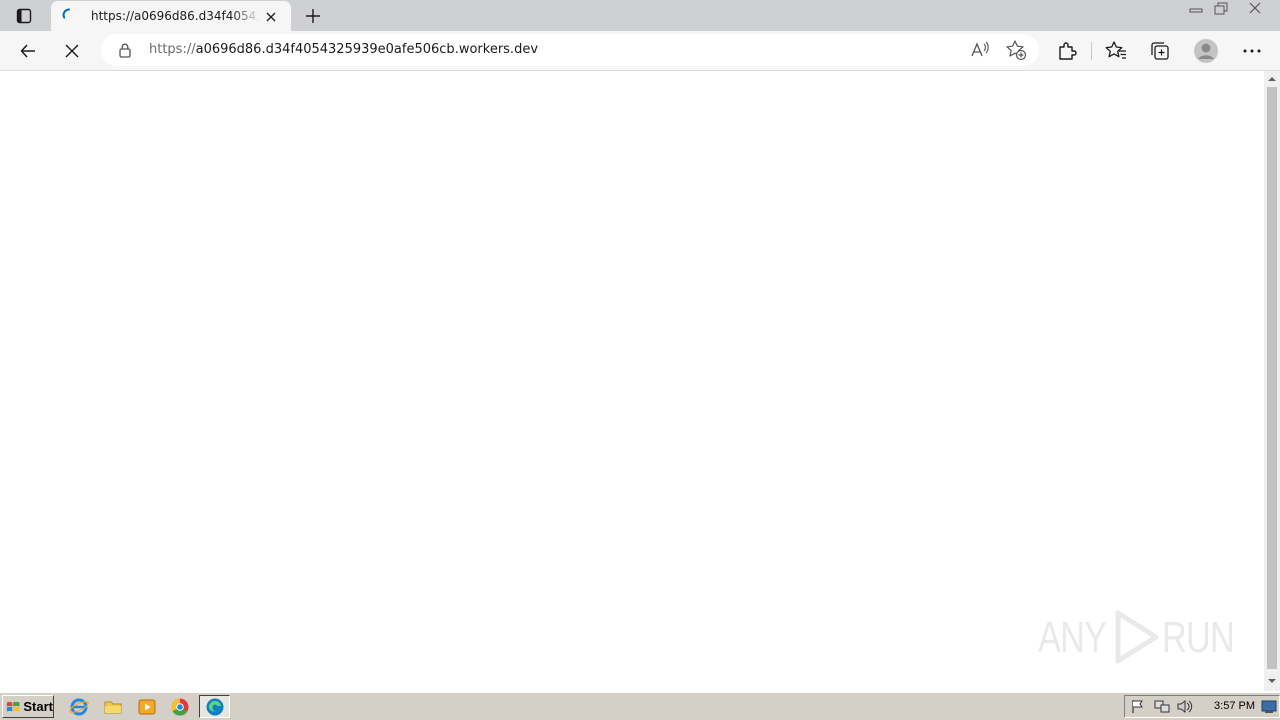  I want to click on window-close-button, so click(1256, 8).